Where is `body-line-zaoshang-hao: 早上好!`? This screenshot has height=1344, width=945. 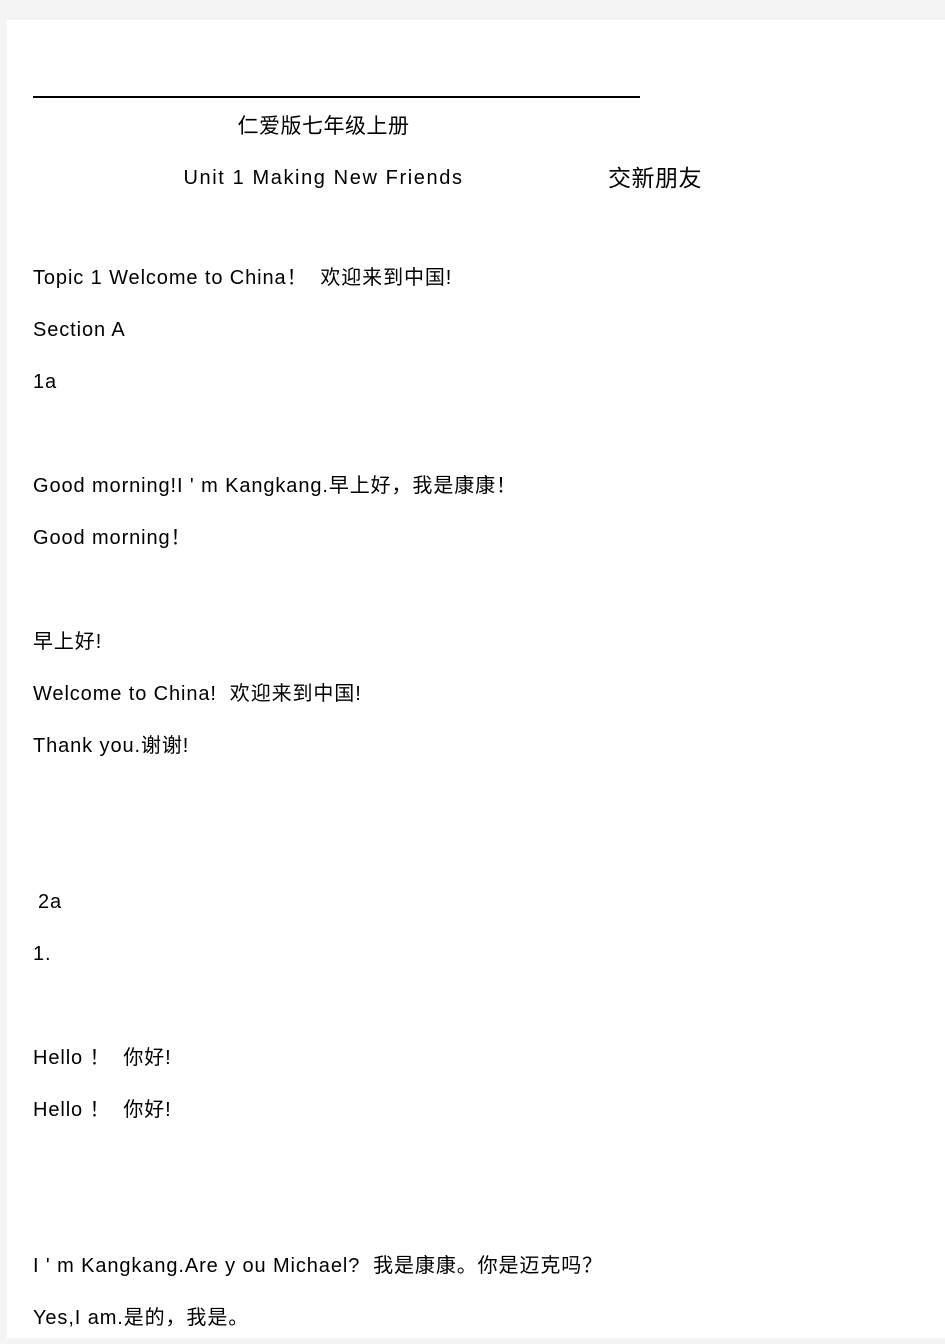
body-line-zaoshang-hao: 早上好! is located at coordinates (68, 642).